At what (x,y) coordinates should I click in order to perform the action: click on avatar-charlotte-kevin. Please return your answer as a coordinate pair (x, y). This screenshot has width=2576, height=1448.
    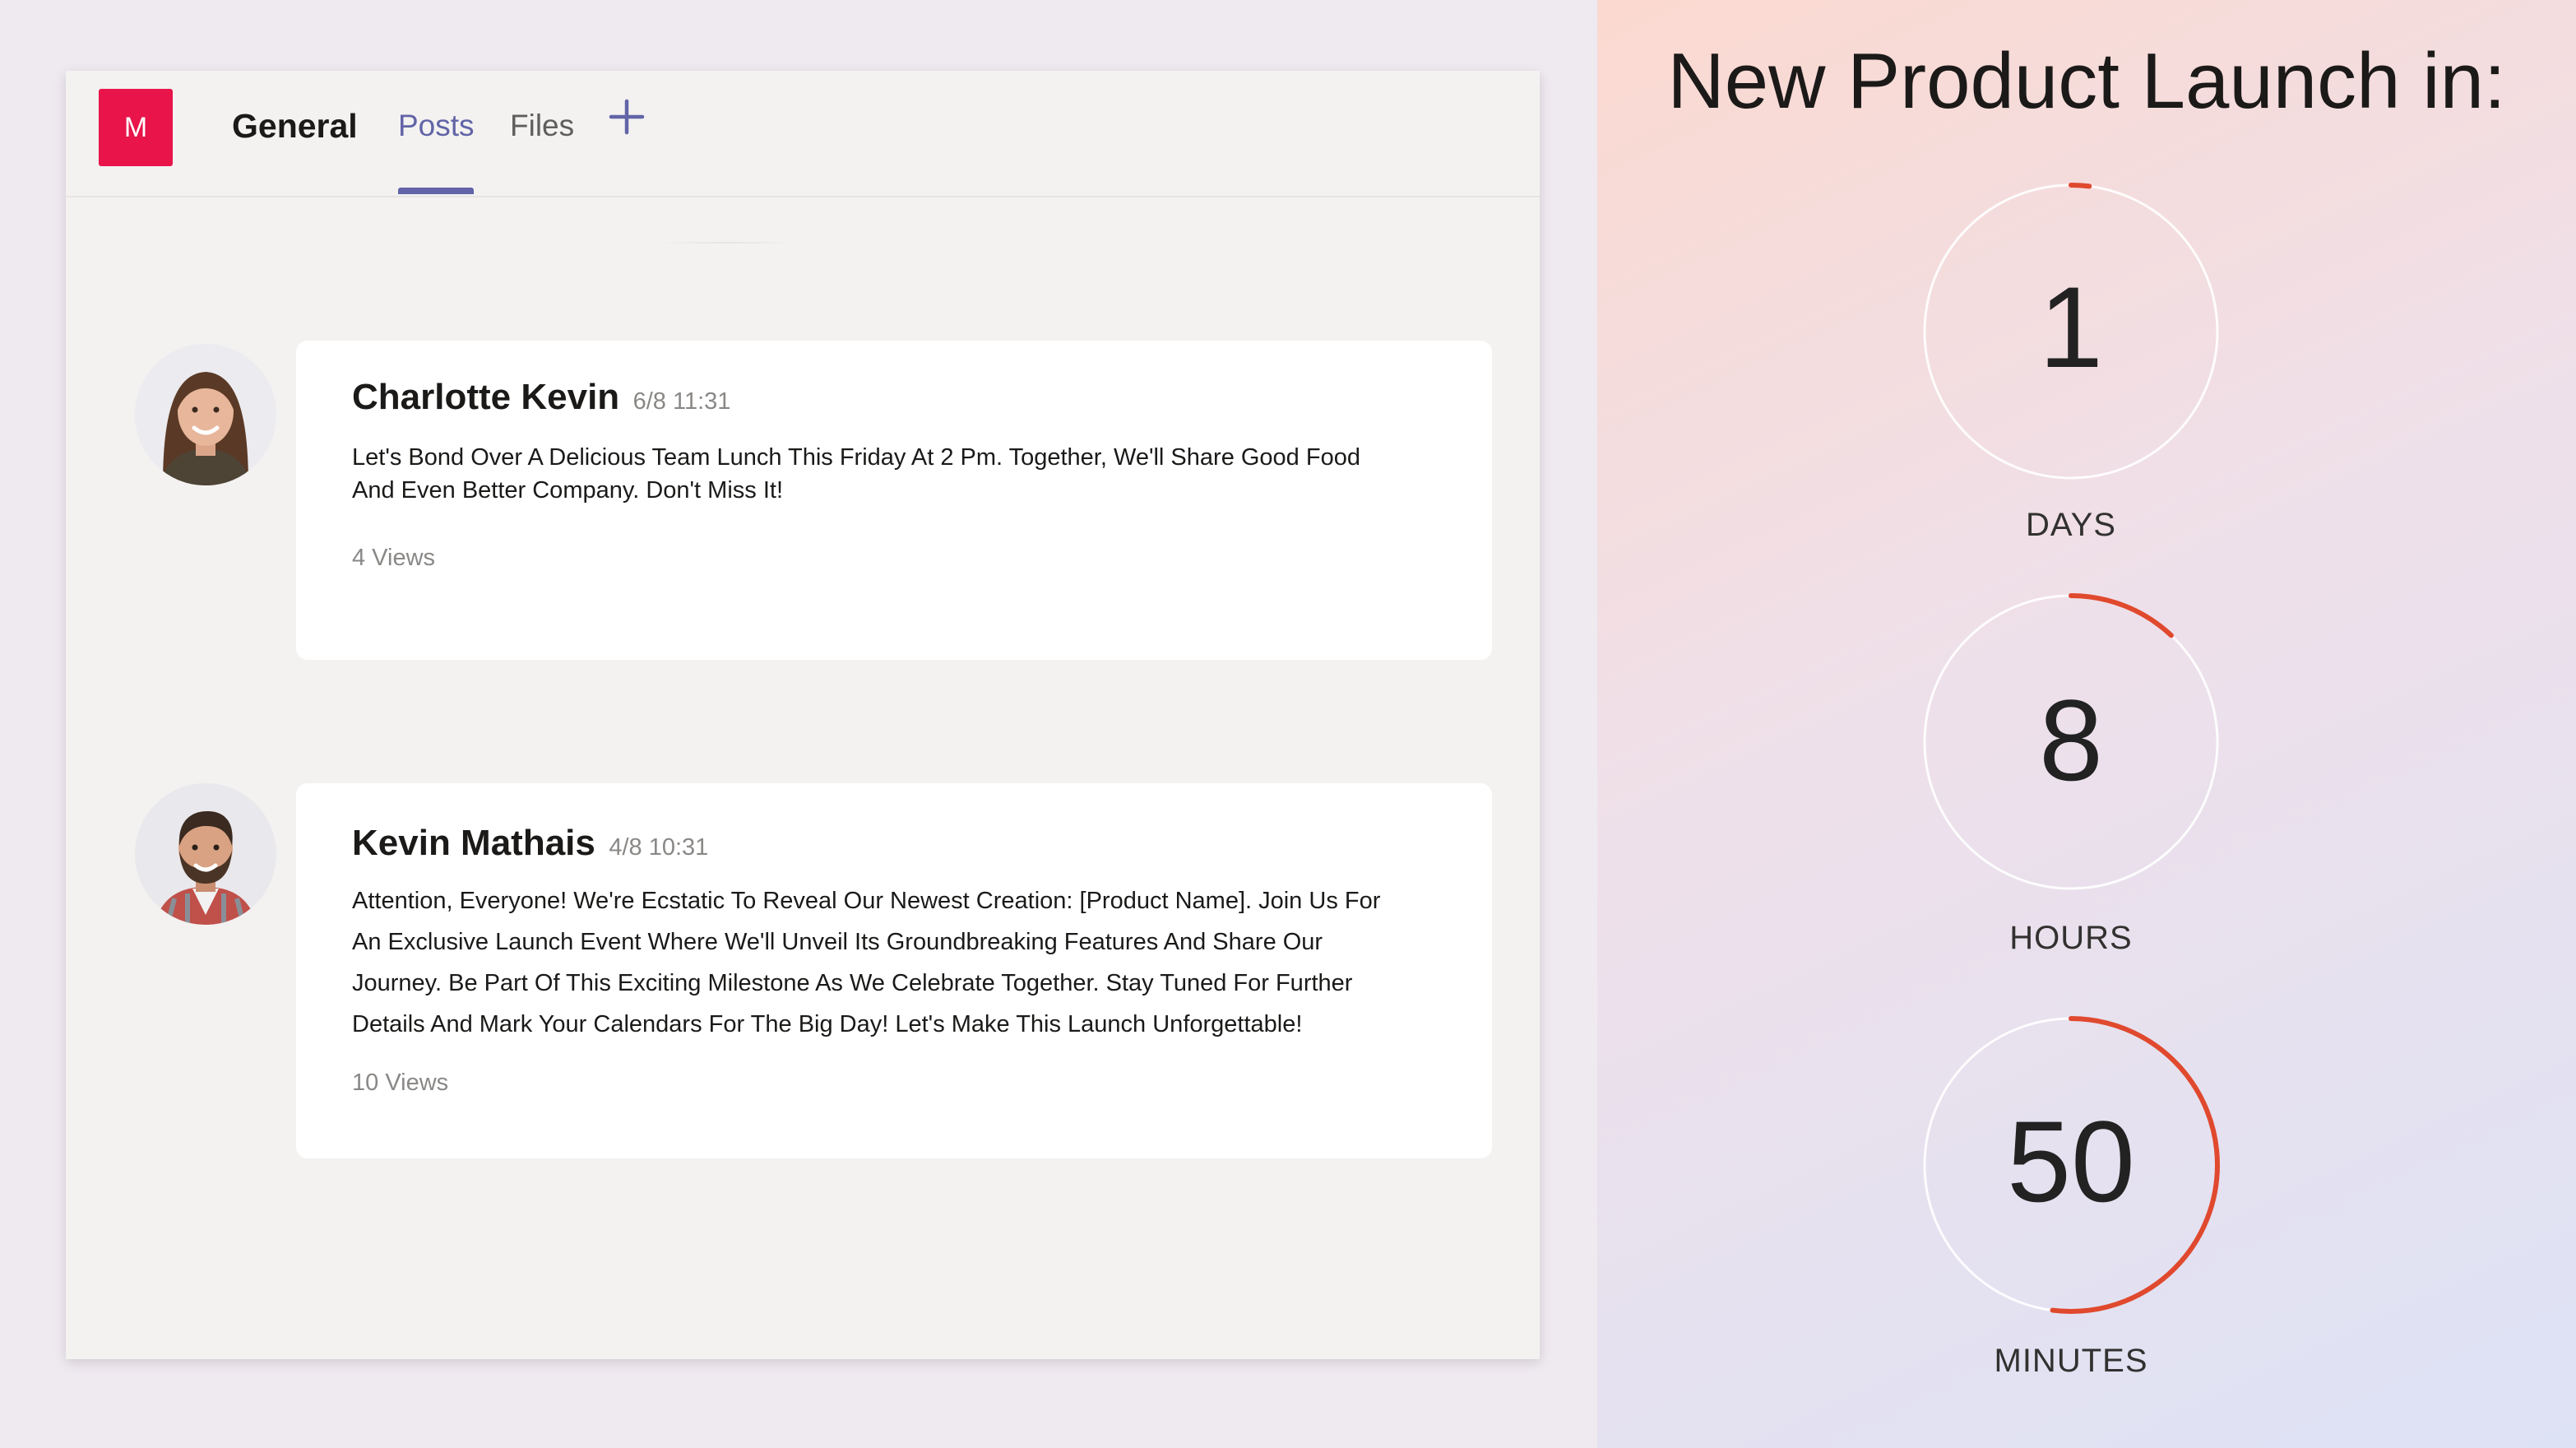
    Looking at the image, I should click on (206, 414).